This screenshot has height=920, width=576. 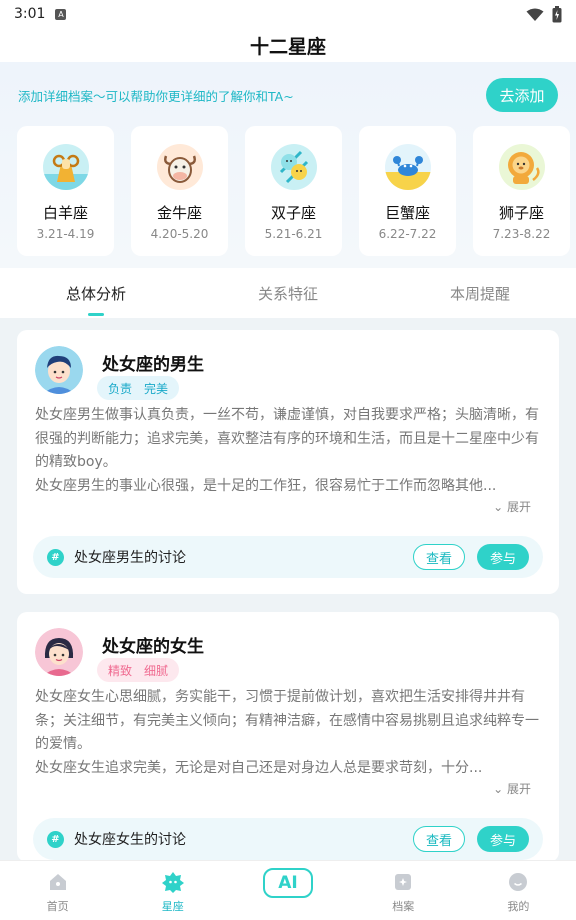 I want to click on tag: 细腻, so click(x=156, y=670).